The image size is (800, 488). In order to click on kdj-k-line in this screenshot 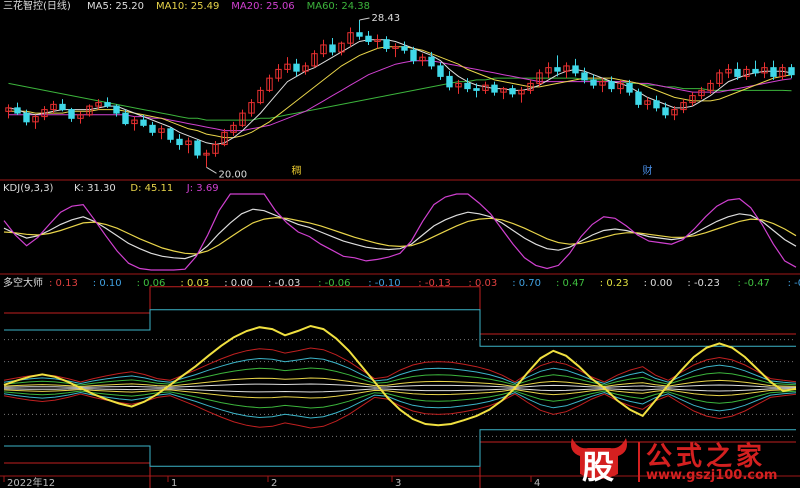, I will do `click(400, 234)`.